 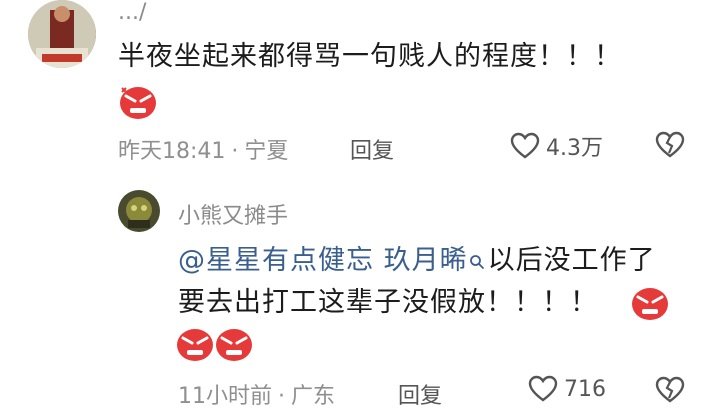 What do you see at coordinates (370, 56) in the screenshot?
I see `comment-text: 半夜坐起来都得骂一句贱人的程度！！！` at bounding box center [370, 56].